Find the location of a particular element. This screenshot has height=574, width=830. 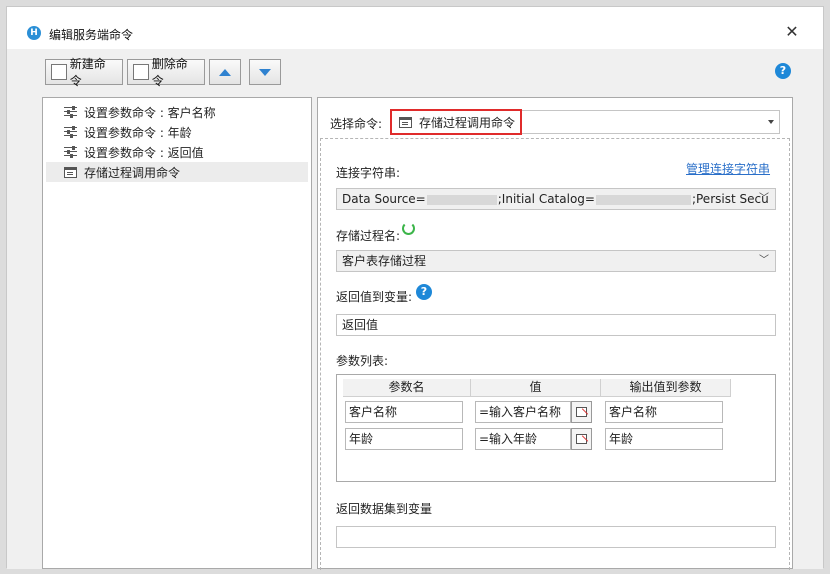

tree-item-stored-procedure-call: 存储过程调用命令 is located at coordinates (177, 172).